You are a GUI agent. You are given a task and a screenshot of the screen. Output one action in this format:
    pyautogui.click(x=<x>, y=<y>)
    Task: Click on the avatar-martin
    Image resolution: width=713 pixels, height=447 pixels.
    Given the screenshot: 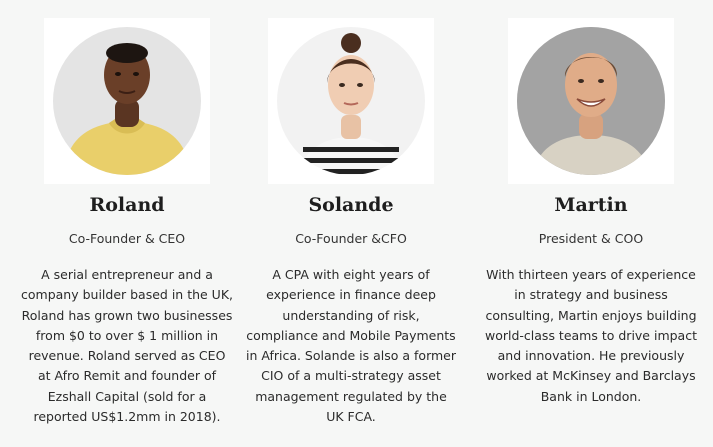 What is the action you would take?
    pyautogui.click(x=591, y=101)
    